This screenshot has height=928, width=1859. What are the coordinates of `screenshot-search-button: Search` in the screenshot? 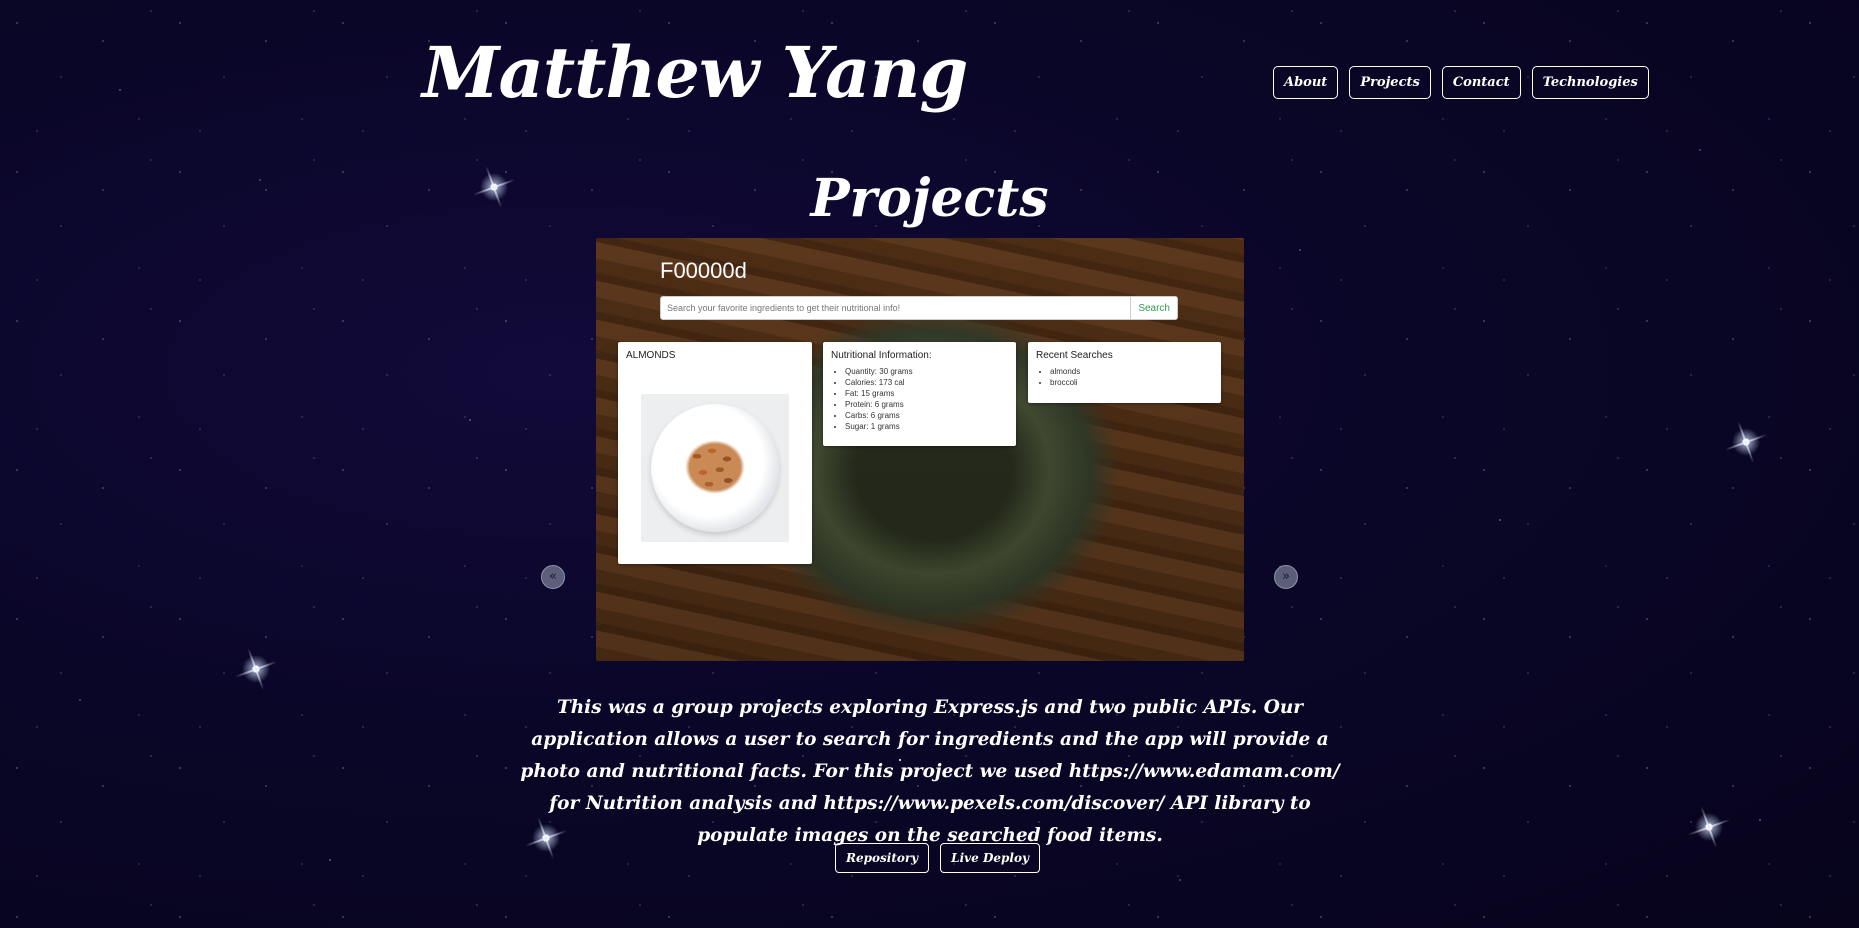 It's located at (1153, 308).